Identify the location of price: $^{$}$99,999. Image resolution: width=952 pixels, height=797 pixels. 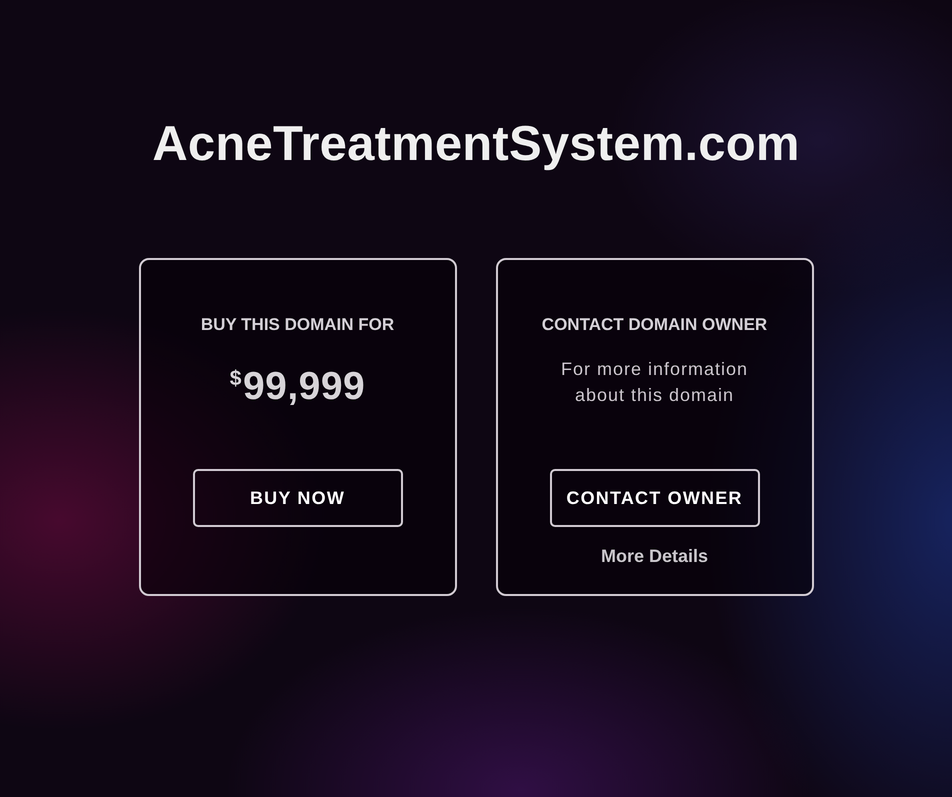
(298, 387).